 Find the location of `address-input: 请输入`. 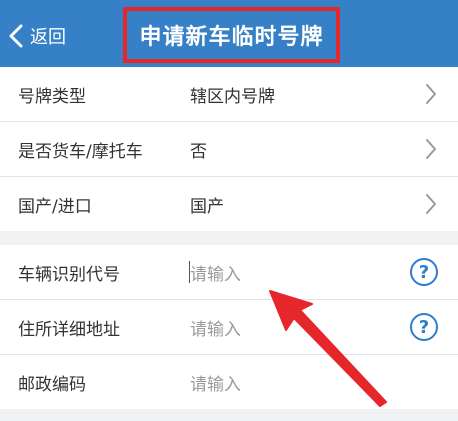

address-input: 请输入 is located at coordinates (215, 327).